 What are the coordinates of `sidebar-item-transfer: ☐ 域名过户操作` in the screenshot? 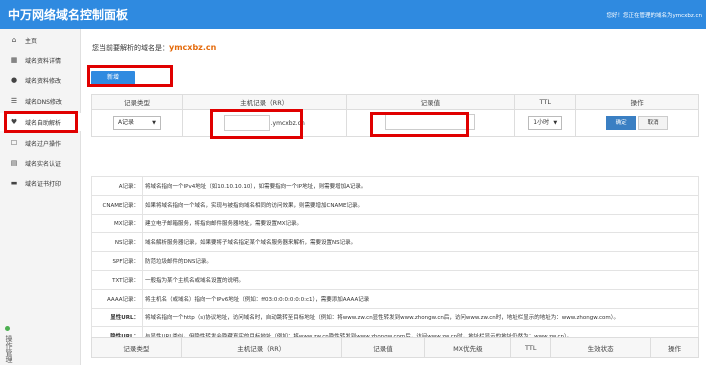 It's located at (40, 143).